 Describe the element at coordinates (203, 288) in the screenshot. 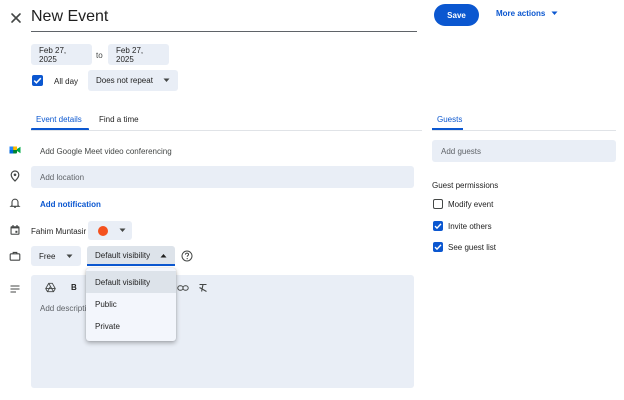

I see `clear-formatting-icon` at that location.